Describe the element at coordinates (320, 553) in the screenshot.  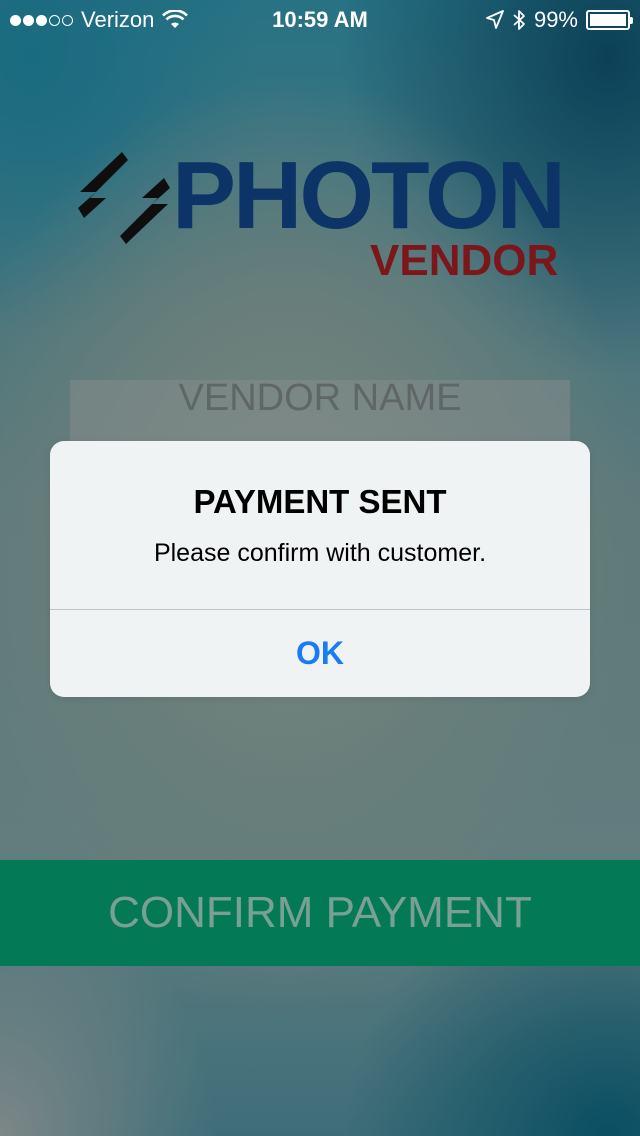
I see `alert-message: Please confirm with customer.` at that location.